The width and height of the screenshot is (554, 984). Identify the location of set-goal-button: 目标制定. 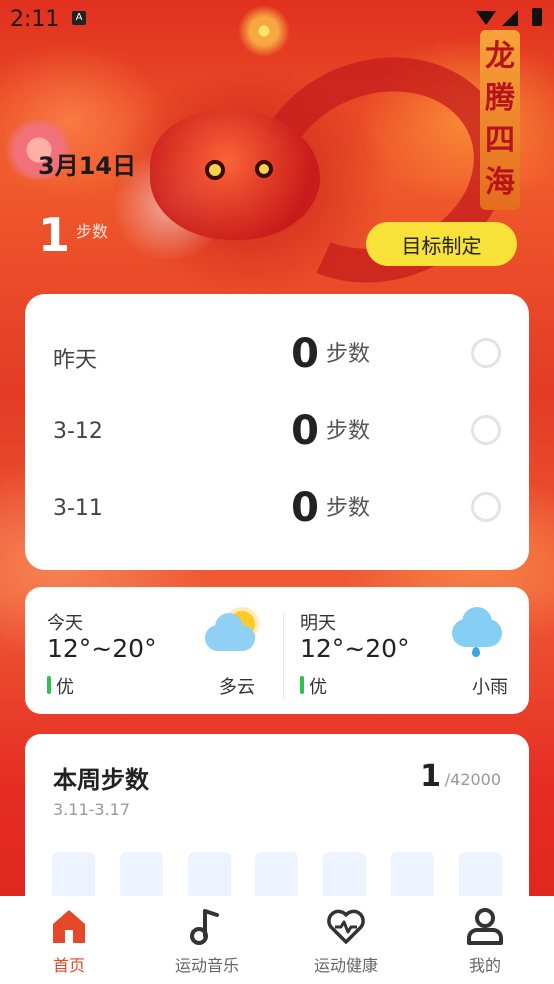
(441, 244).